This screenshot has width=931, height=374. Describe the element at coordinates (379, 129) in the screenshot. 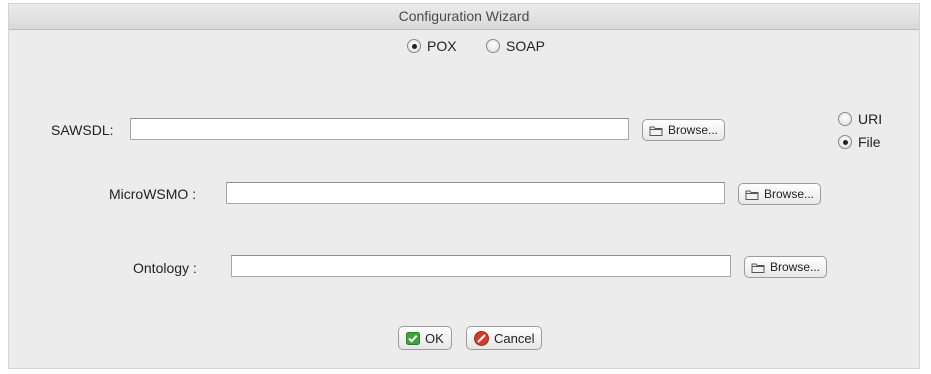

I see `sawsdl-input` at that location.